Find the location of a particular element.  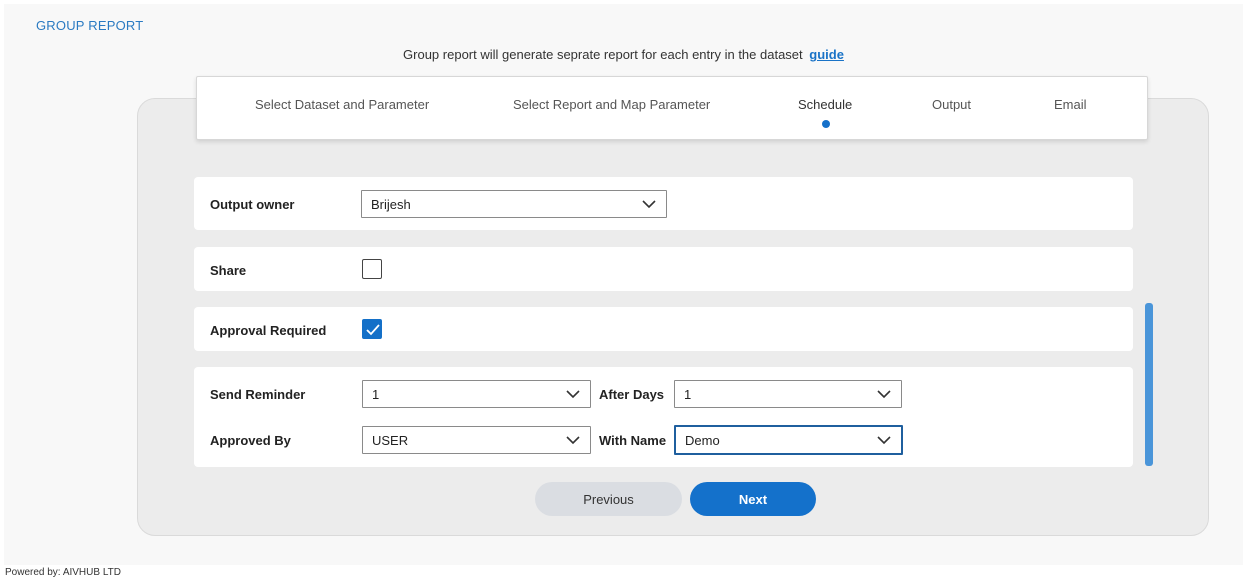

powered-by-footer: Powered by: AIVHUB LTD is located at coordinates (63, 572).